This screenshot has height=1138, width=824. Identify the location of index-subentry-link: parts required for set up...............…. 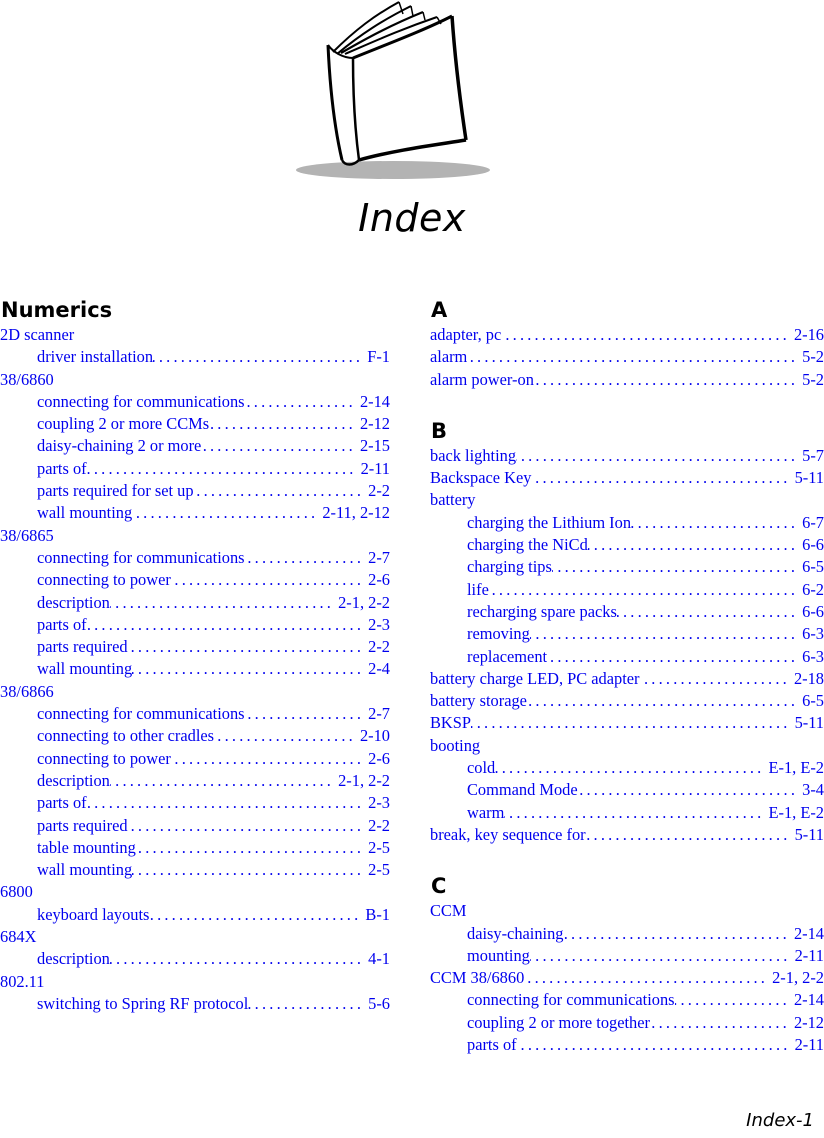
(195, 491).